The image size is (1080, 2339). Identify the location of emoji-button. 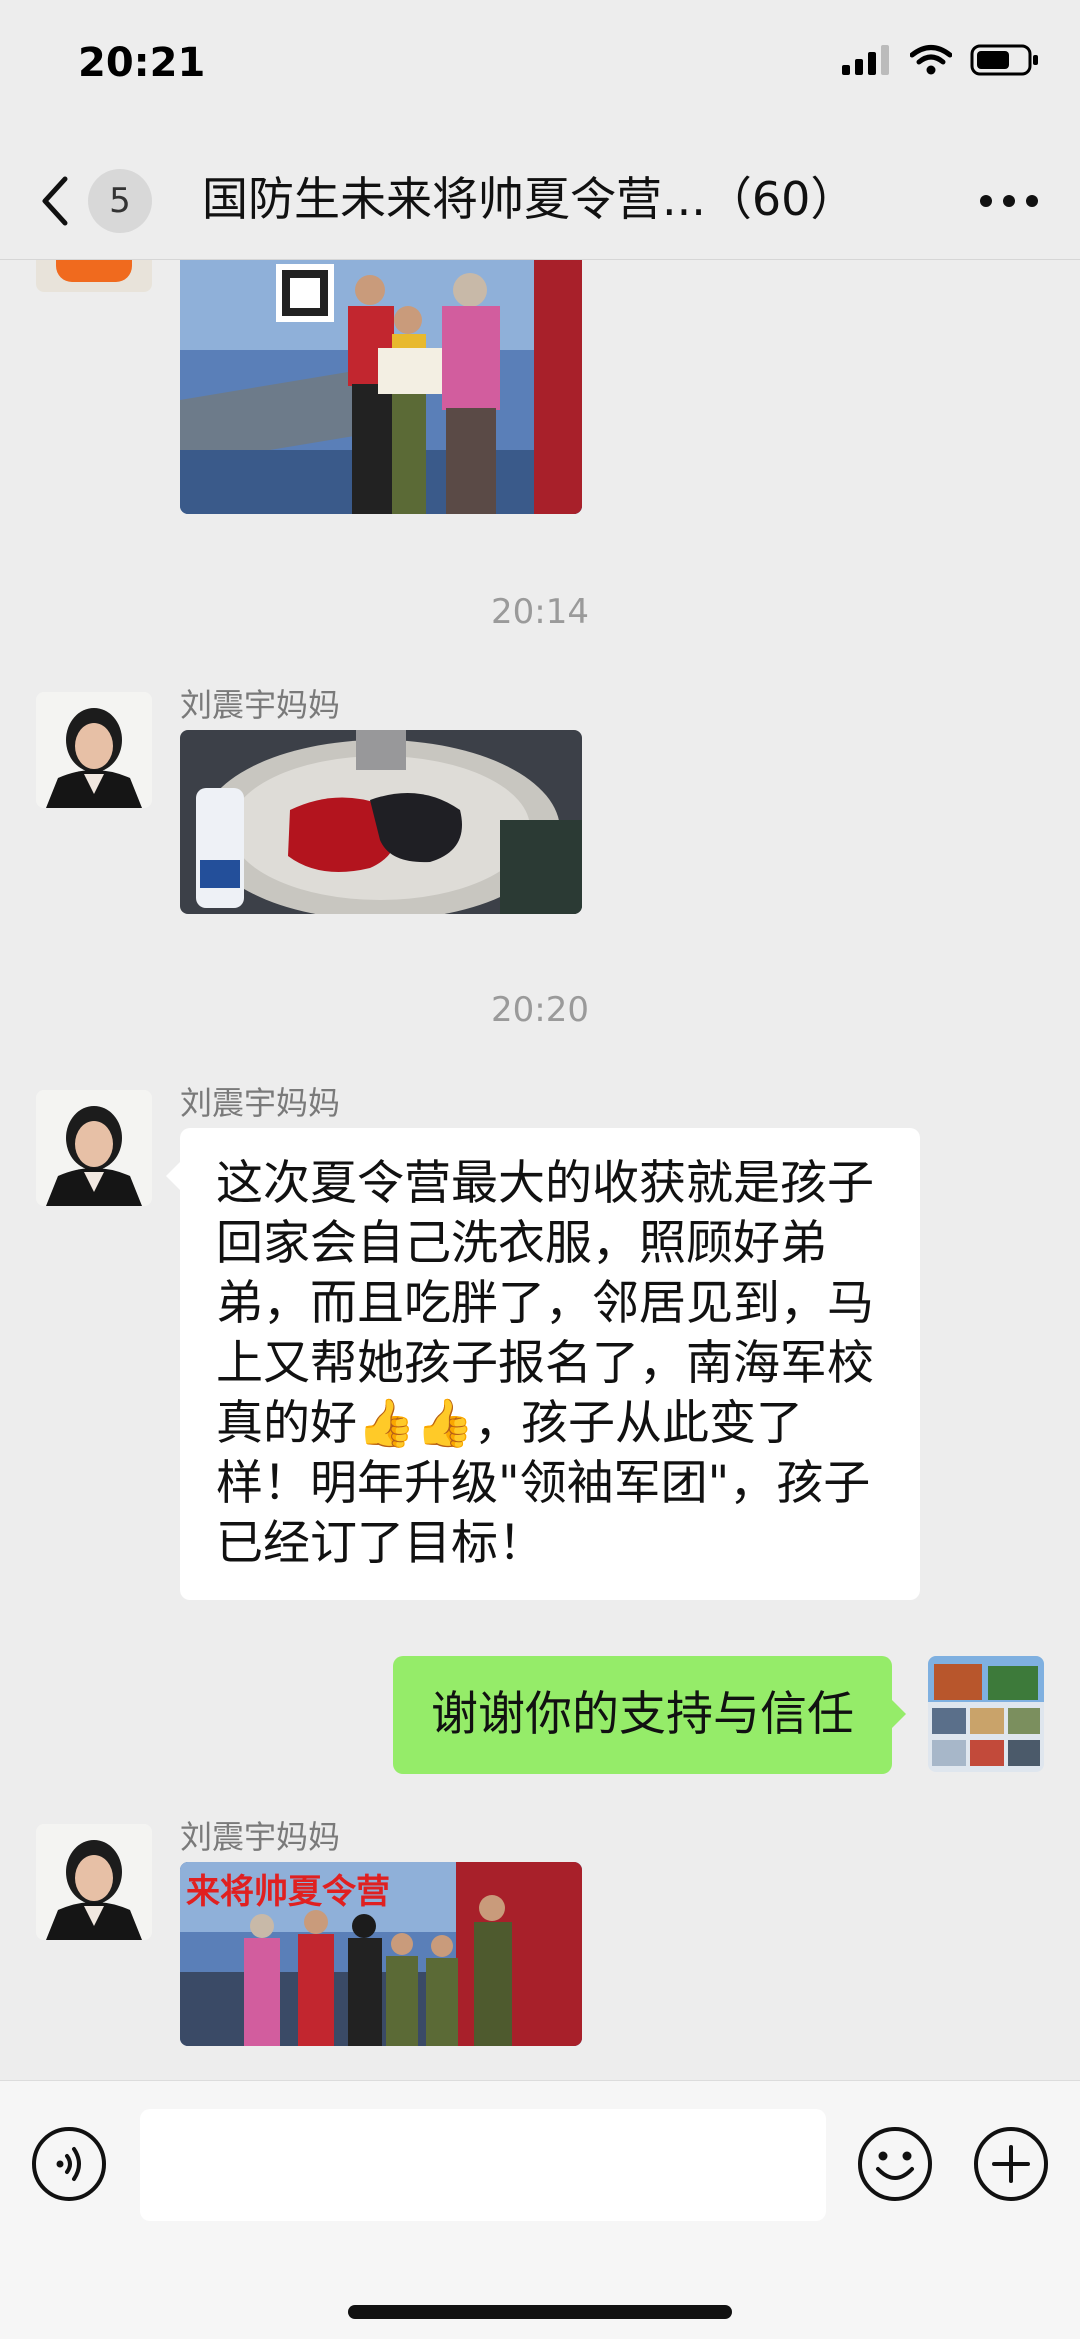
(895, 2164).